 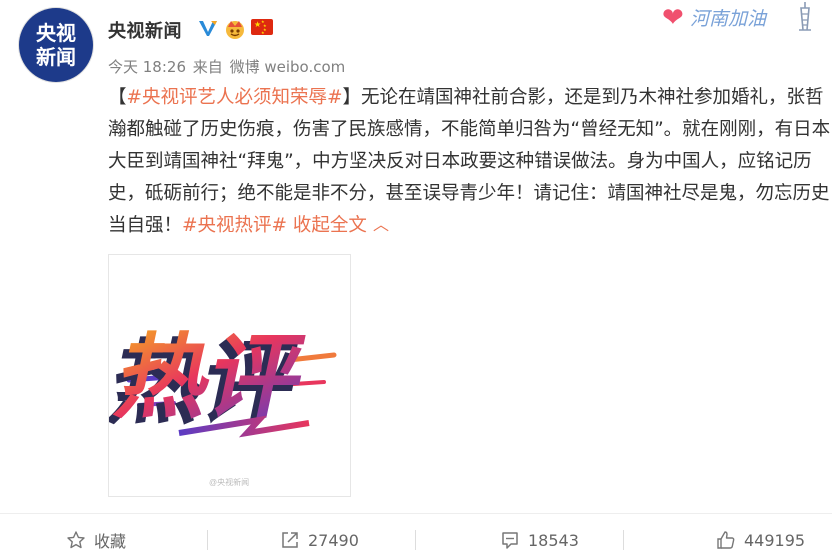 What do you see at coordinates (728, 19) in the screenshot?
I see `badge-text: 河南加油` at bounding box center [728, 19].